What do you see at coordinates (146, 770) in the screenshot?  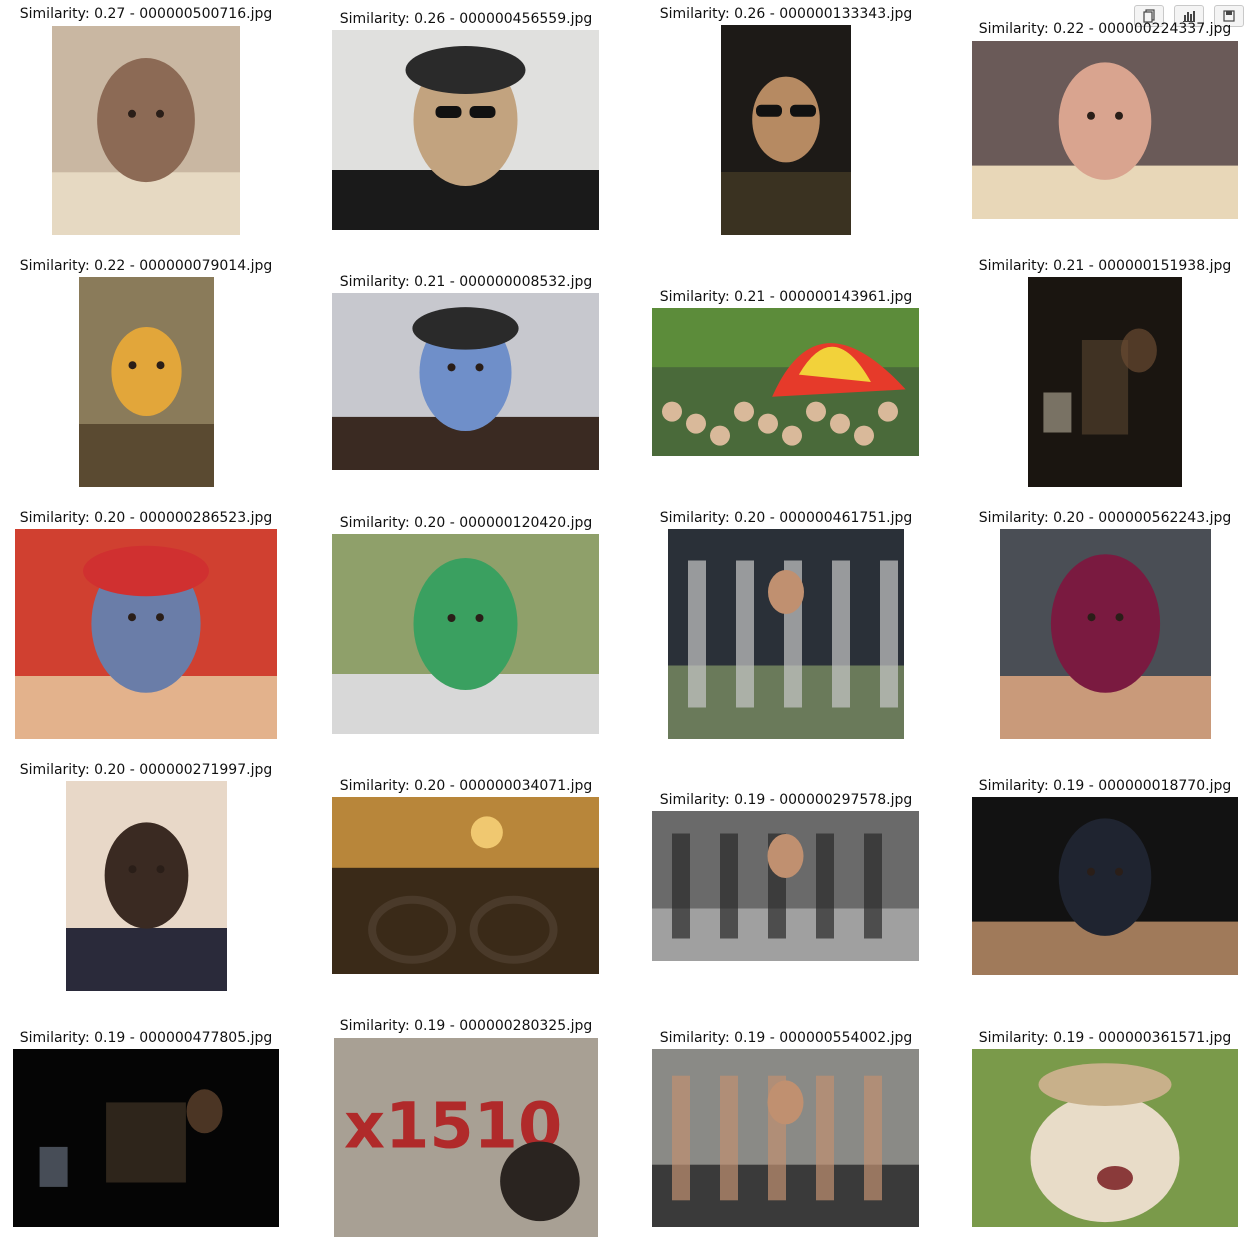 I see `result-caption: Similarity: 0.20 - 000000271997.jpg` at bounding box center [146, 770].